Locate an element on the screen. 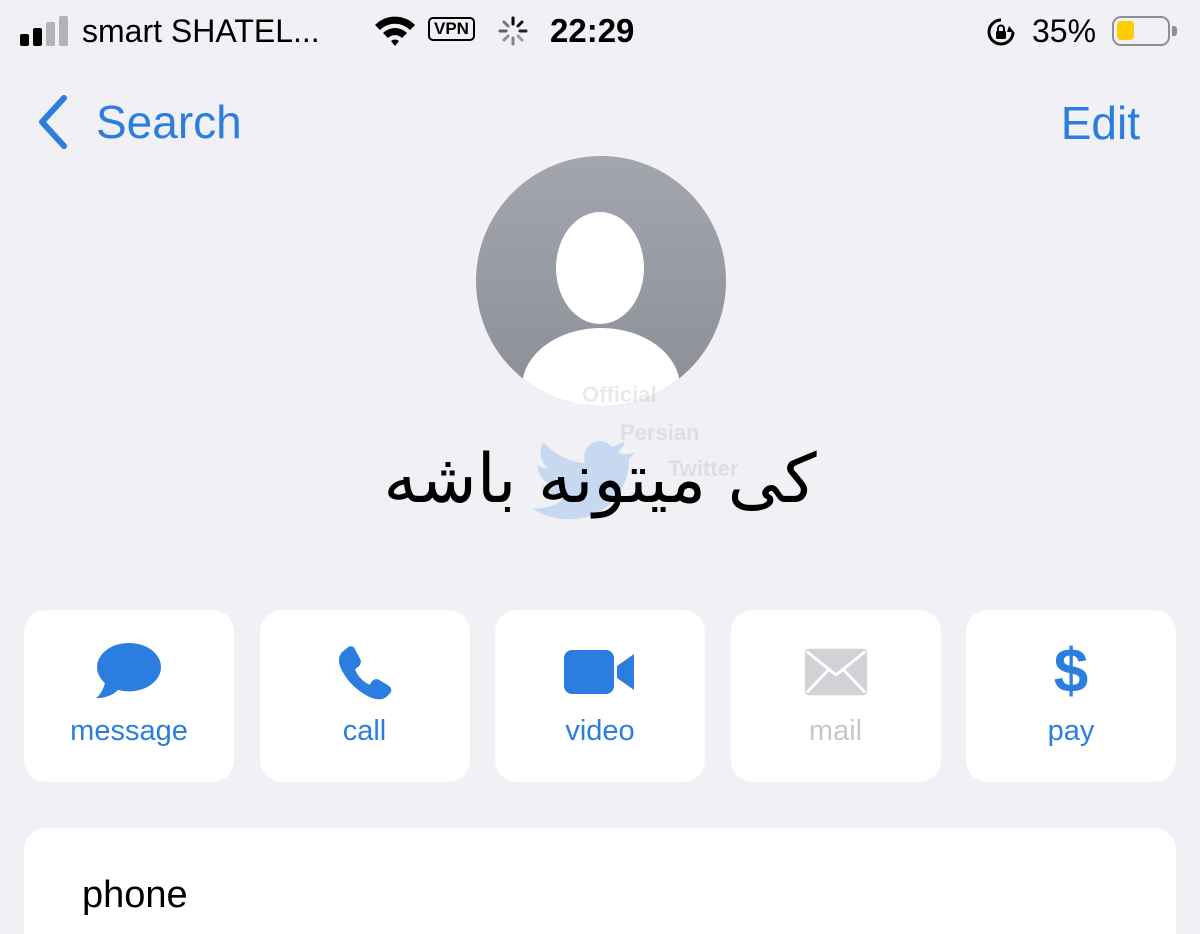 The image size is (1200, 934). message-button: message is located at coordinates (129, 696).